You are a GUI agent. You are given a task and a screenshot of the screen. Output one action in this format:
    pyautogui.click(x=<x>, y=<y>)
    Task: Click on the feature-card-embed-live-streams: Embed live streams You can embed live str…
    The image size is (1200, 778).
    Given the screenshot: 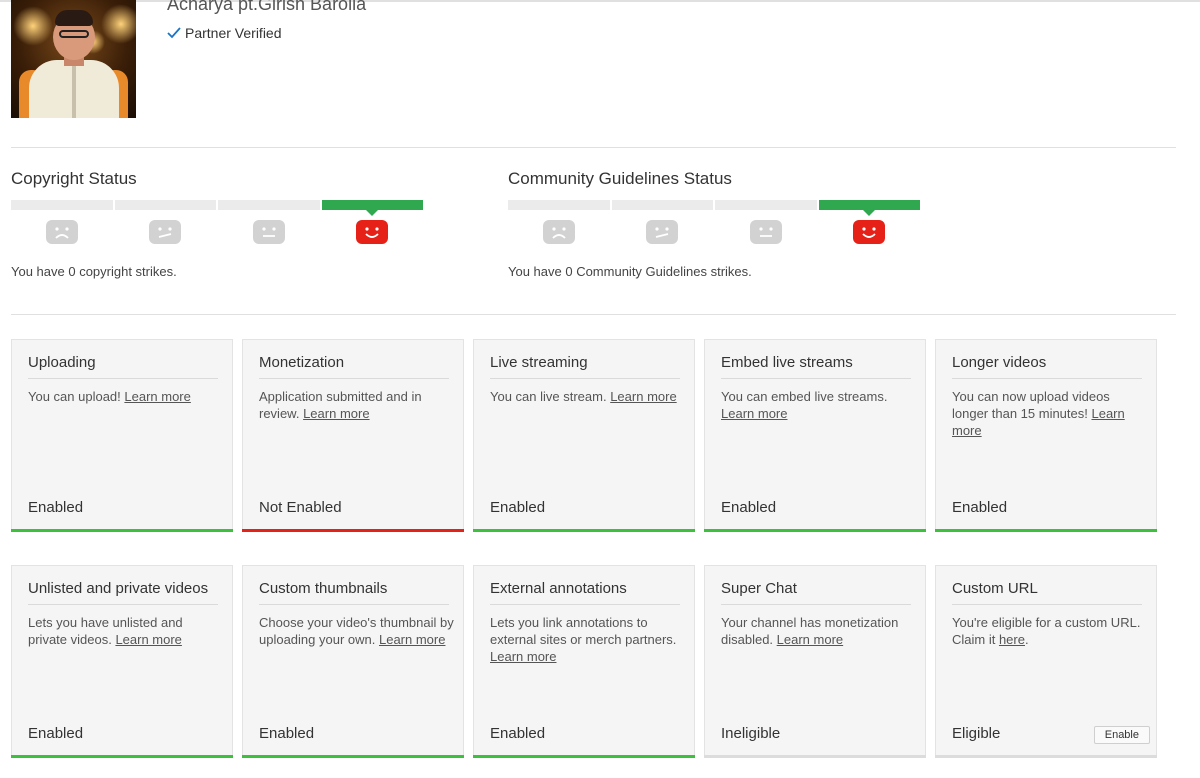 What is the action you would take?
    pyautogui.click(x=815, y=435)
    